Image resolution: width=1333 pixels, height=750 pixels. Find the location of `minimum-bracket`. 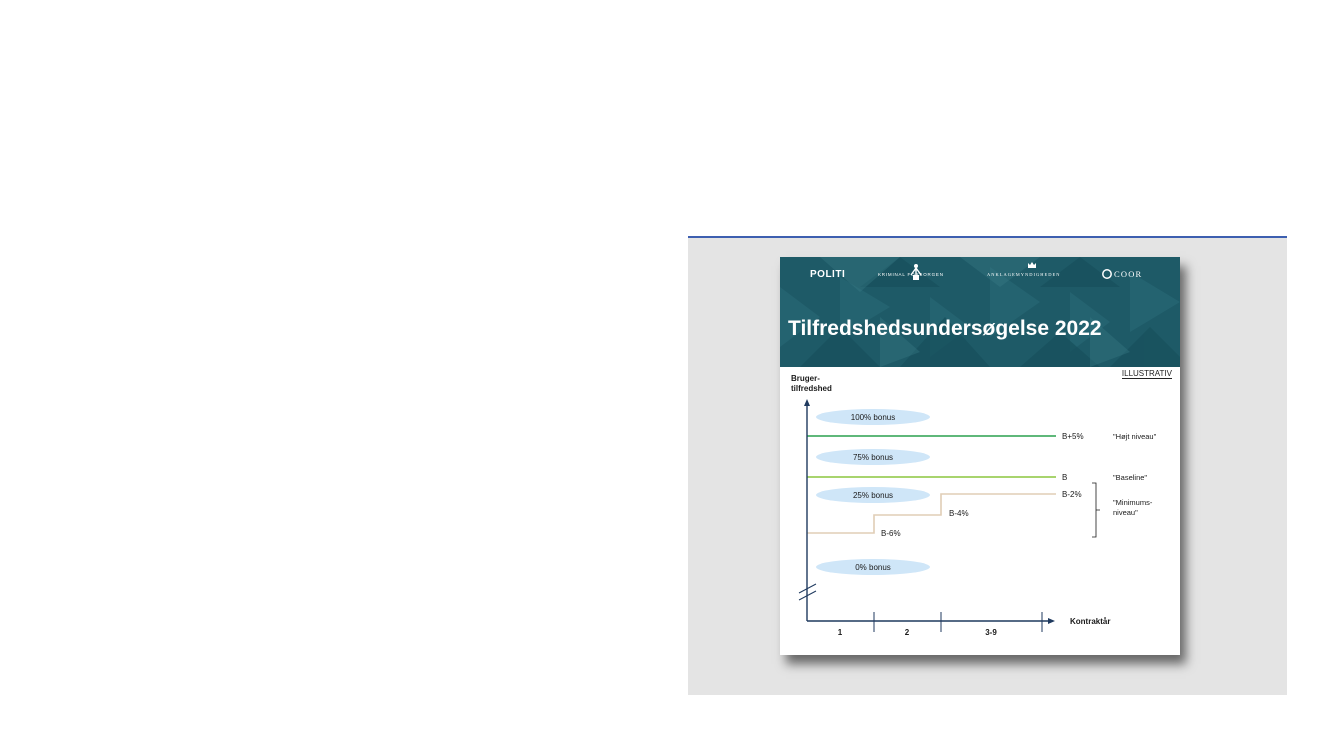

minimum-bracket is located at coordinates (1096, 510).